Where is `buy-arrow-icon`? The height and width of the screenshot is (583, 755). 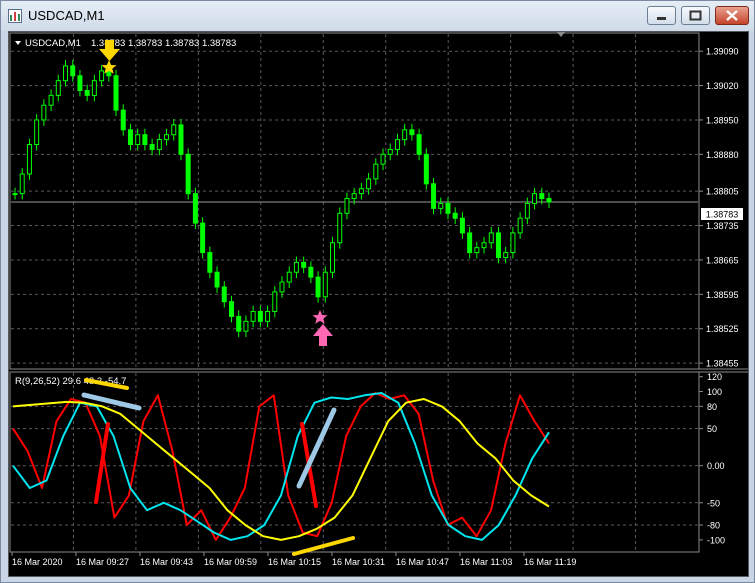 buy-arrow-icon is located at coordinates (323, 335).